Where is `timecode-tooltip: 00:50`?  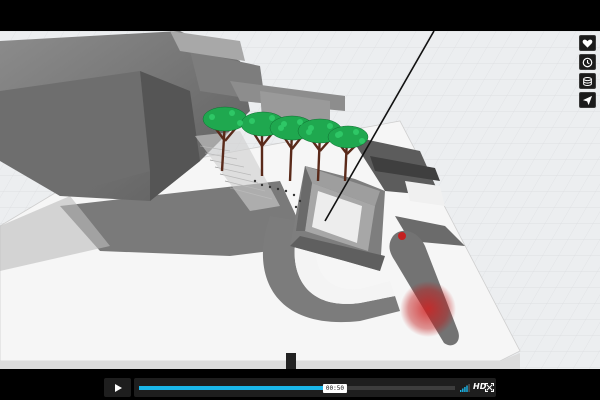 timecode-tooltip: 00:50 is located at coordinates (334, 388).